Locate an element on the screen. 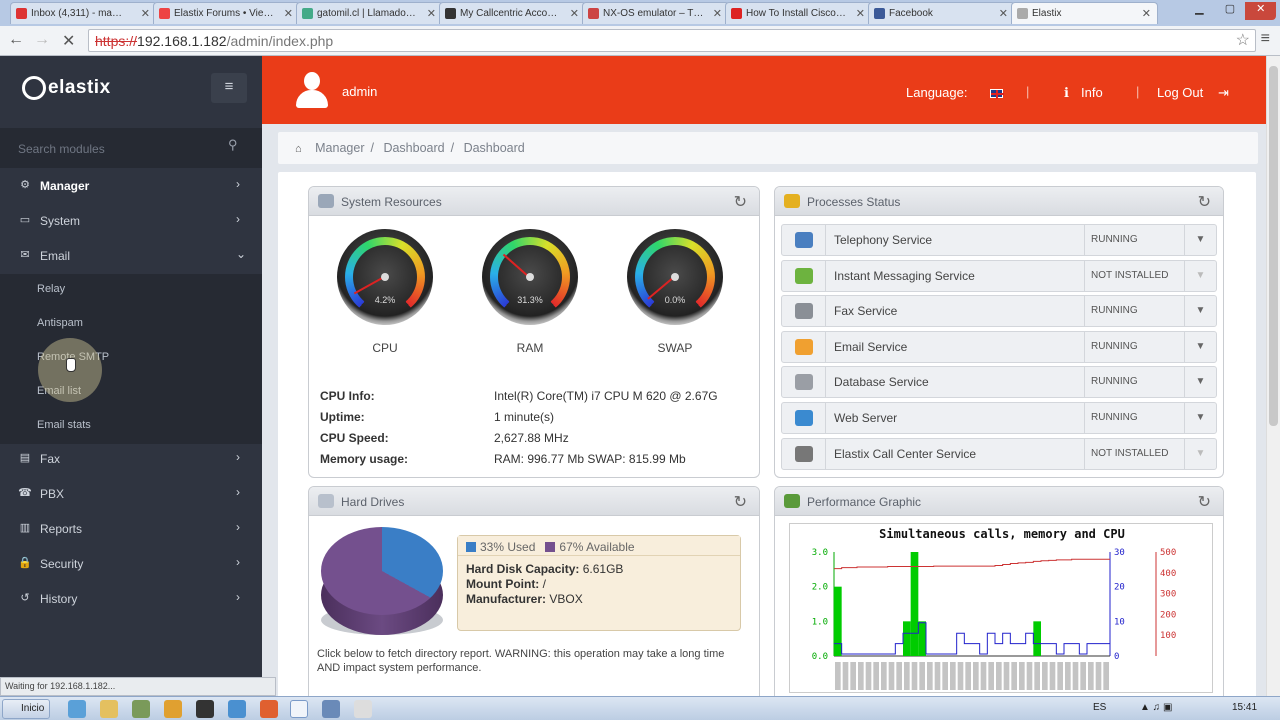  email-subitem: Email stats is located at coordinates (131, 427).